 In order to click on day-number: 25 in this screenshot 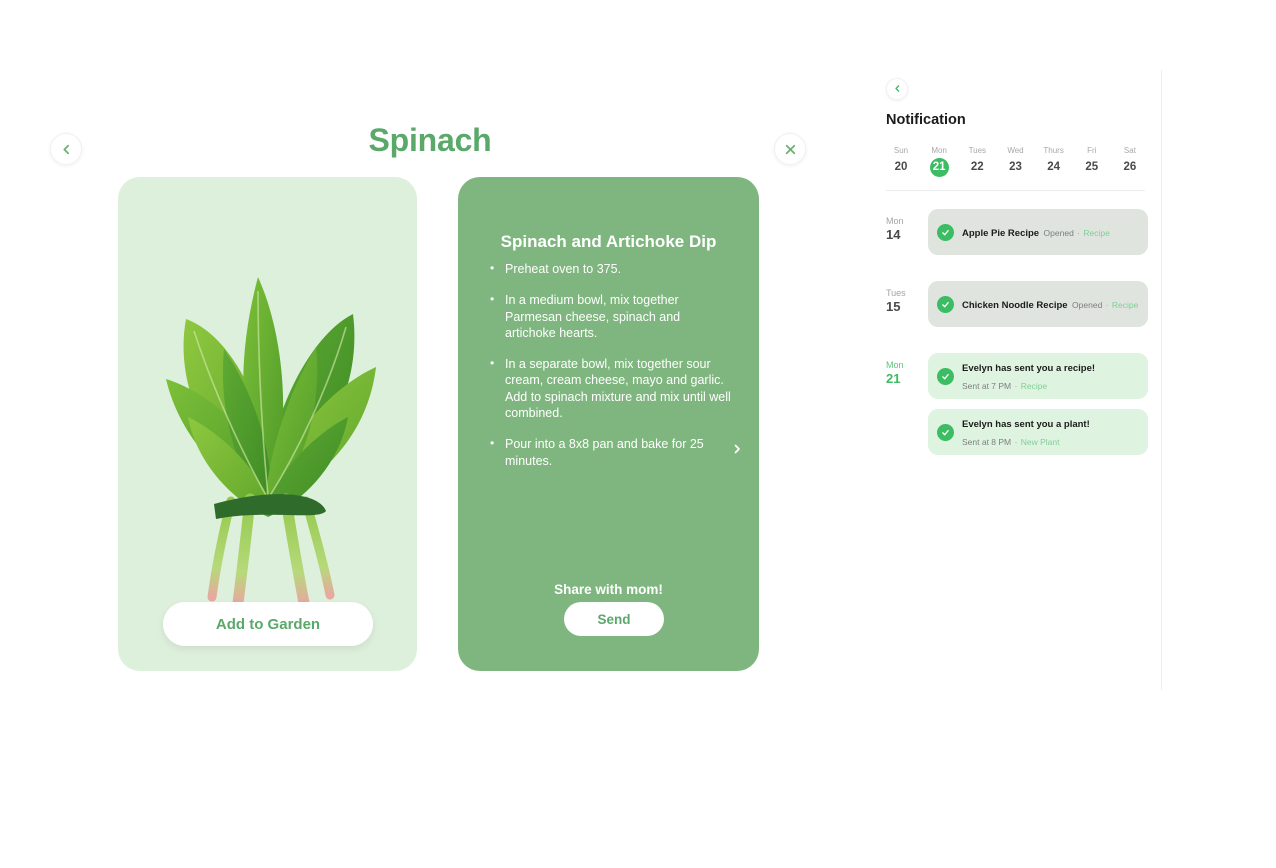, I will do `click(1092, 167)`.